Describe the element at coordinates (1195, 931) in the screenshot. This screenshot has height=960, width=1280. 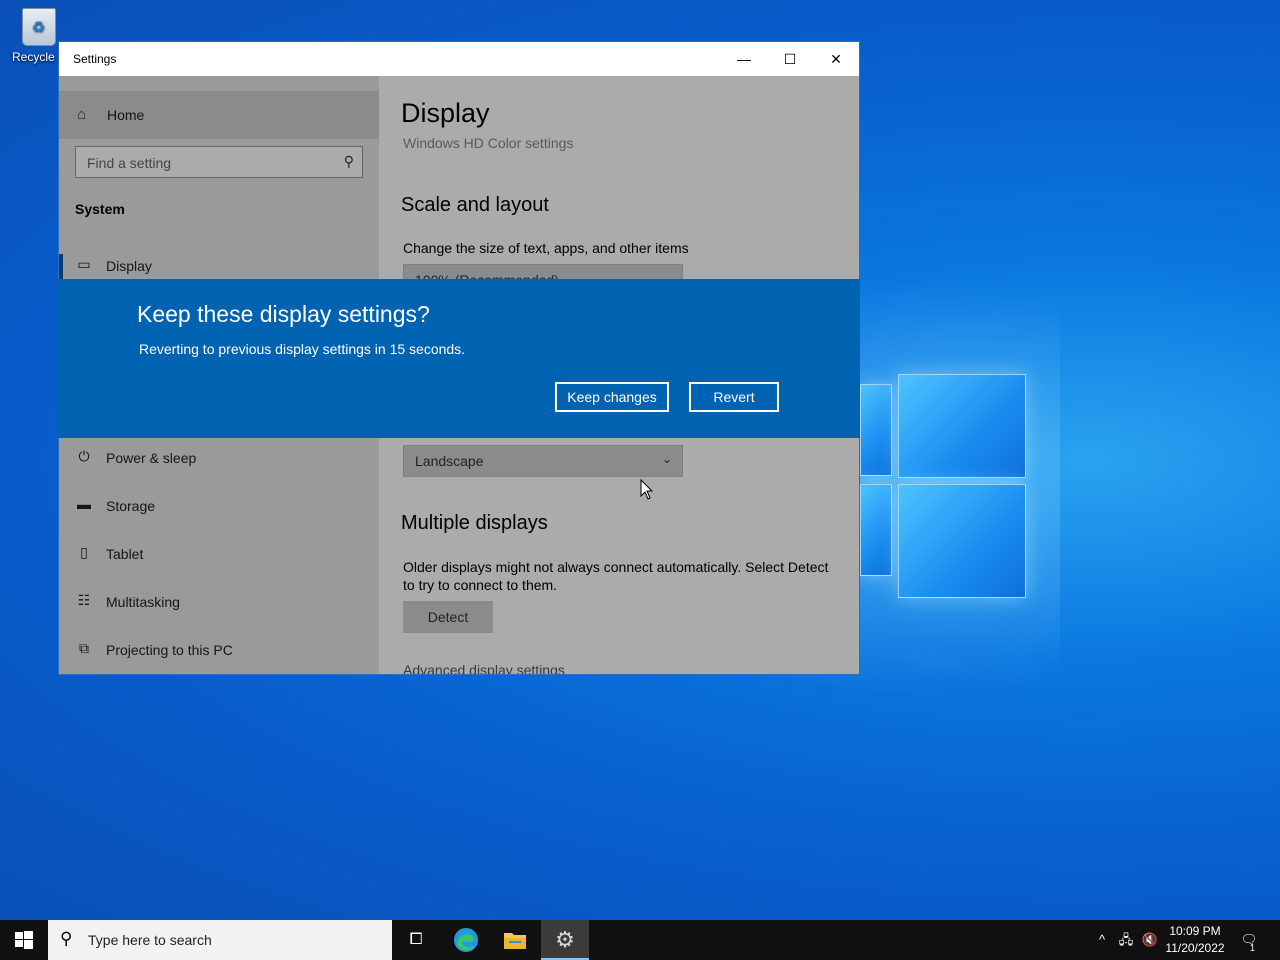
I see `clock-time: 10:09 PM` at that location.